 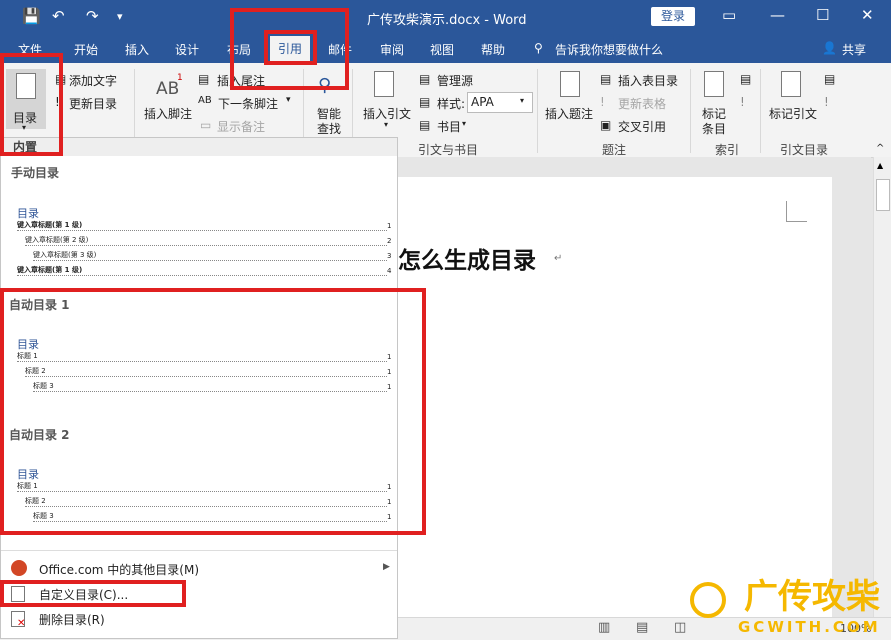 What do you see at coordinates (199, 619) in the screenshot?
I see `remove-toc-item: ✕ 删除目录(R)` at bounding box center [199, 619].